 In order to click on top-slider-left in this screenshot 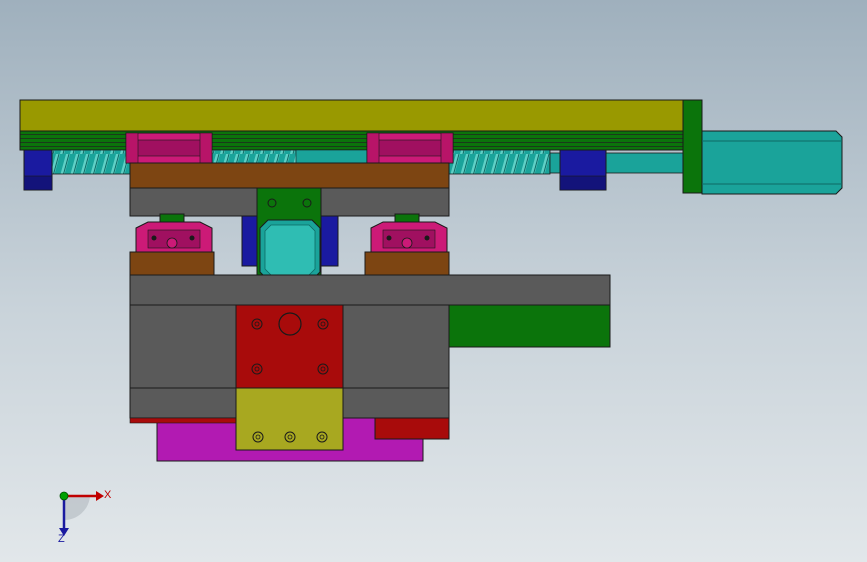, I will do `click(169, 148)`.